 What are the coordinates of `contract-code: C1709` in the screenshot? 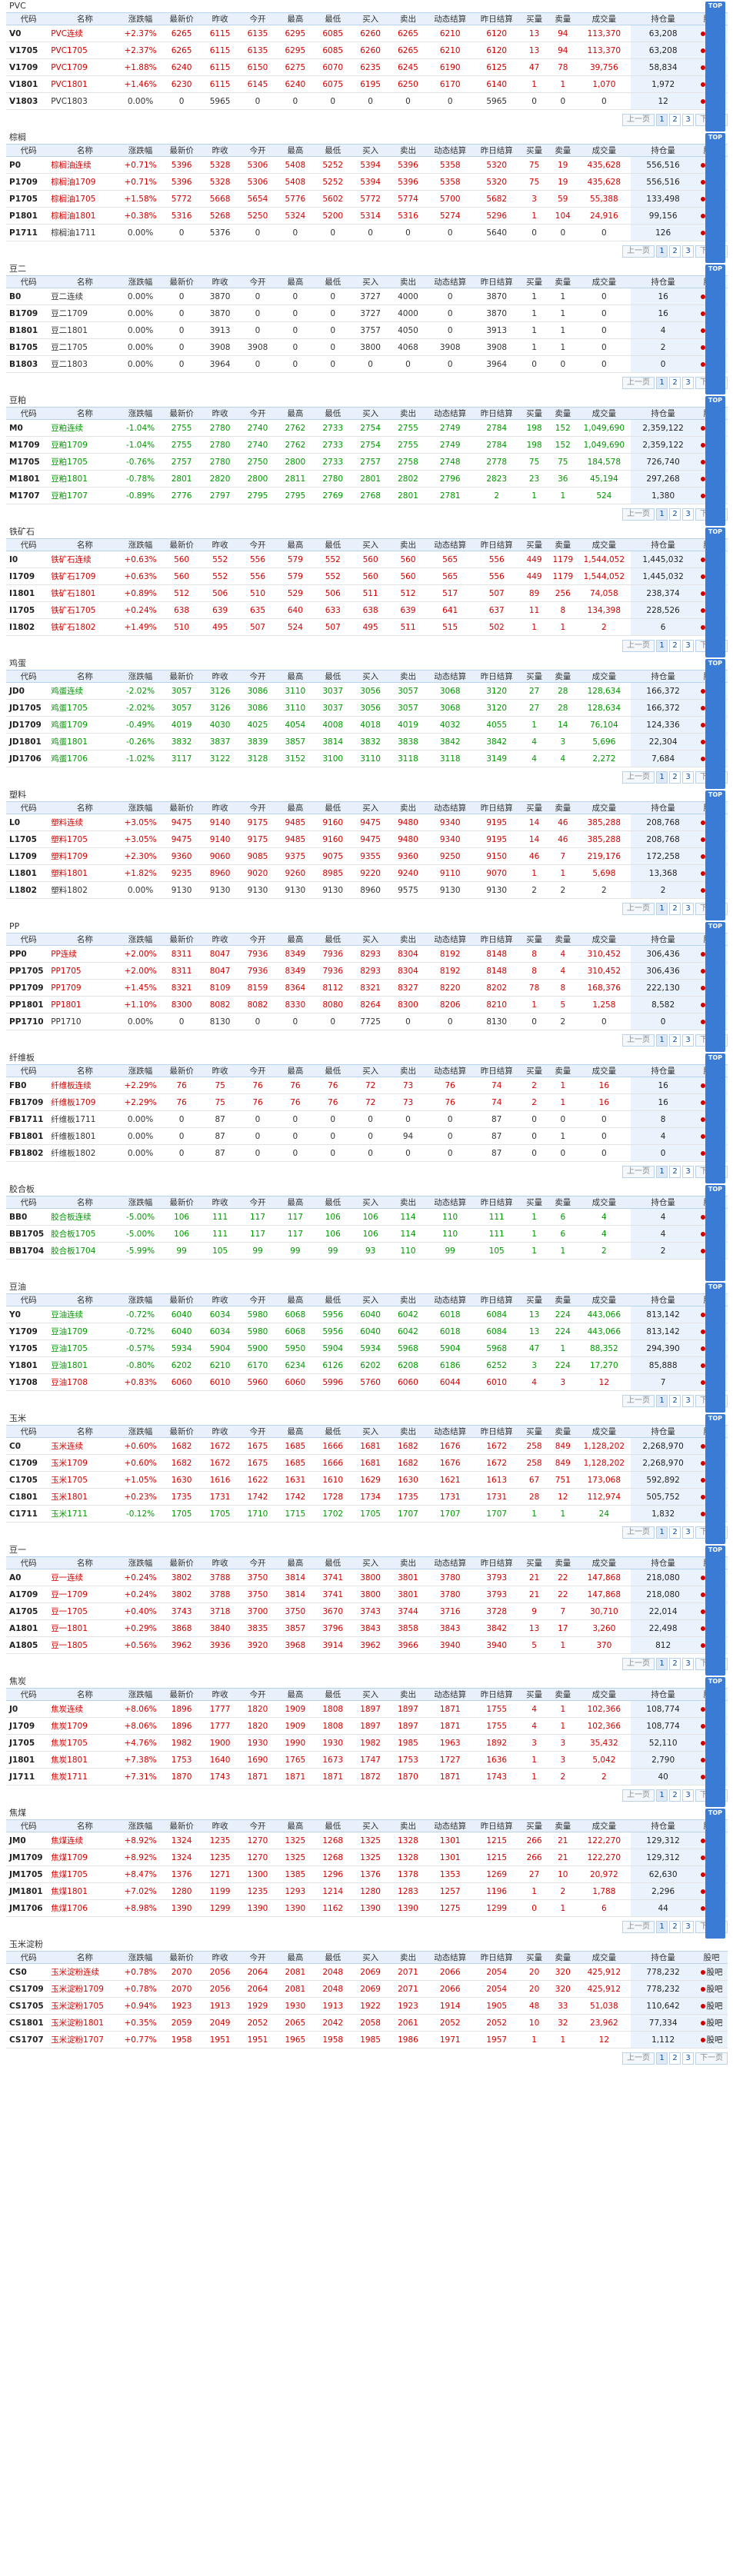 It's located at (29, 1463).